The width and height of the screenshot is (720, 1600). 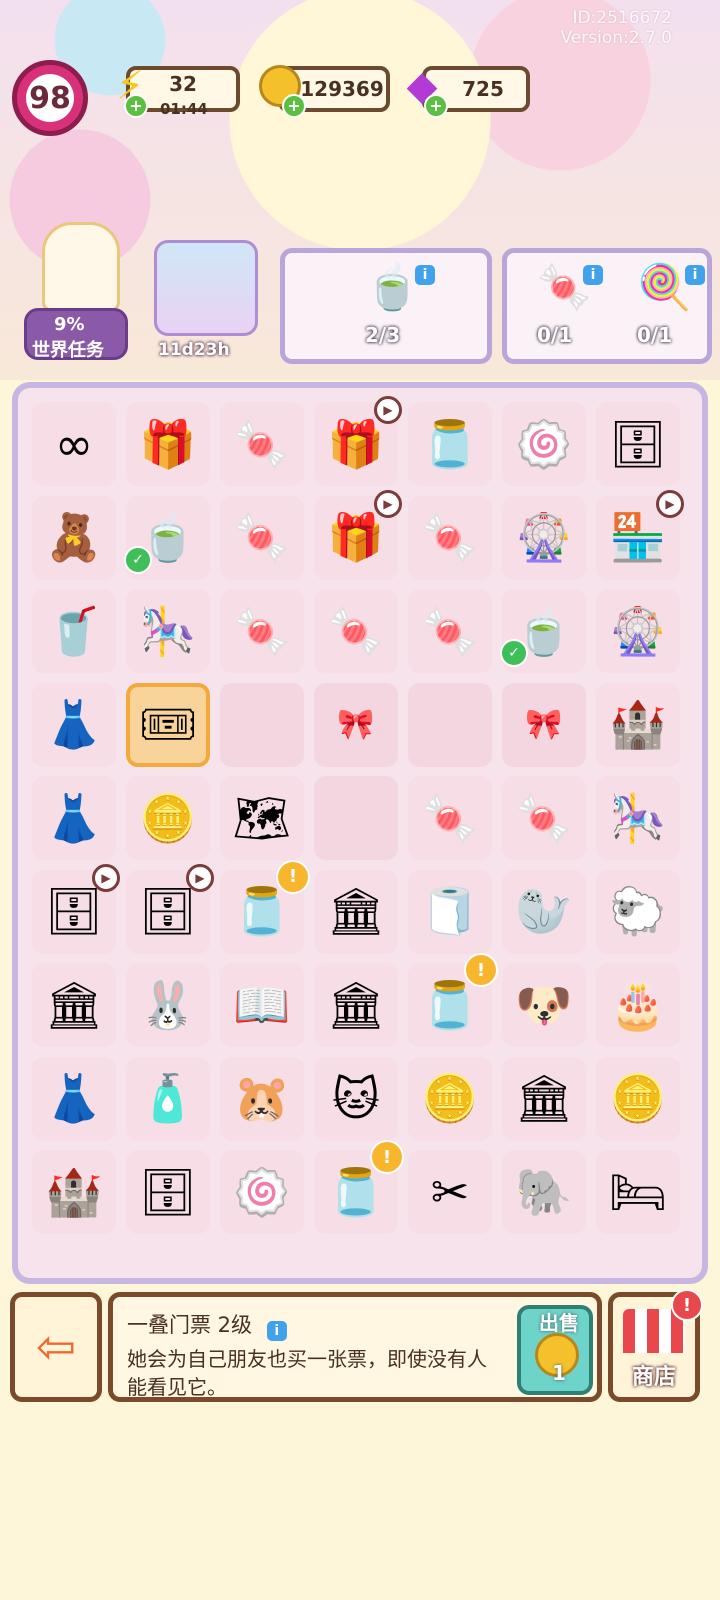 I want to click on world-task-button: 9% 世界任务, so click(x=76, y=292).